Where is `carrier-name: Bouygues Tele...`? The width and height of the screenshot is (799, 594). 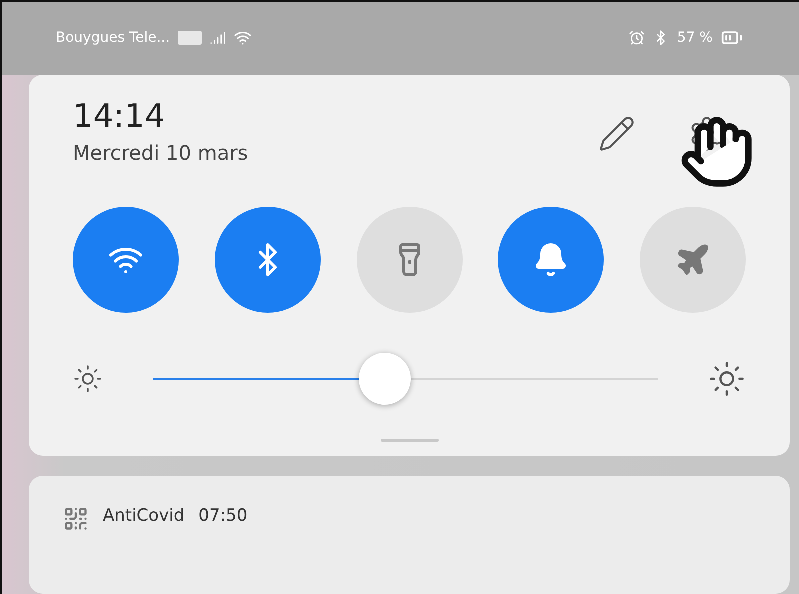
carrier-name: Bouygues Tele... is located at coordinates (113, 38).